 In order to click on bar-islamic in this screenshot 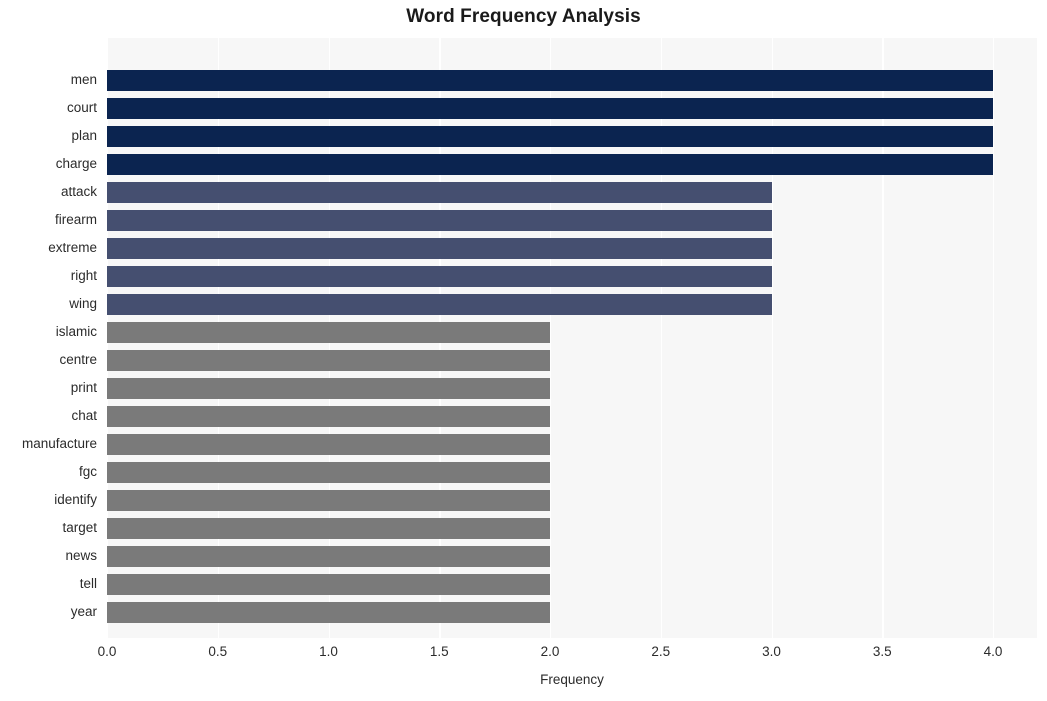, I will do `click(328, 332)`.